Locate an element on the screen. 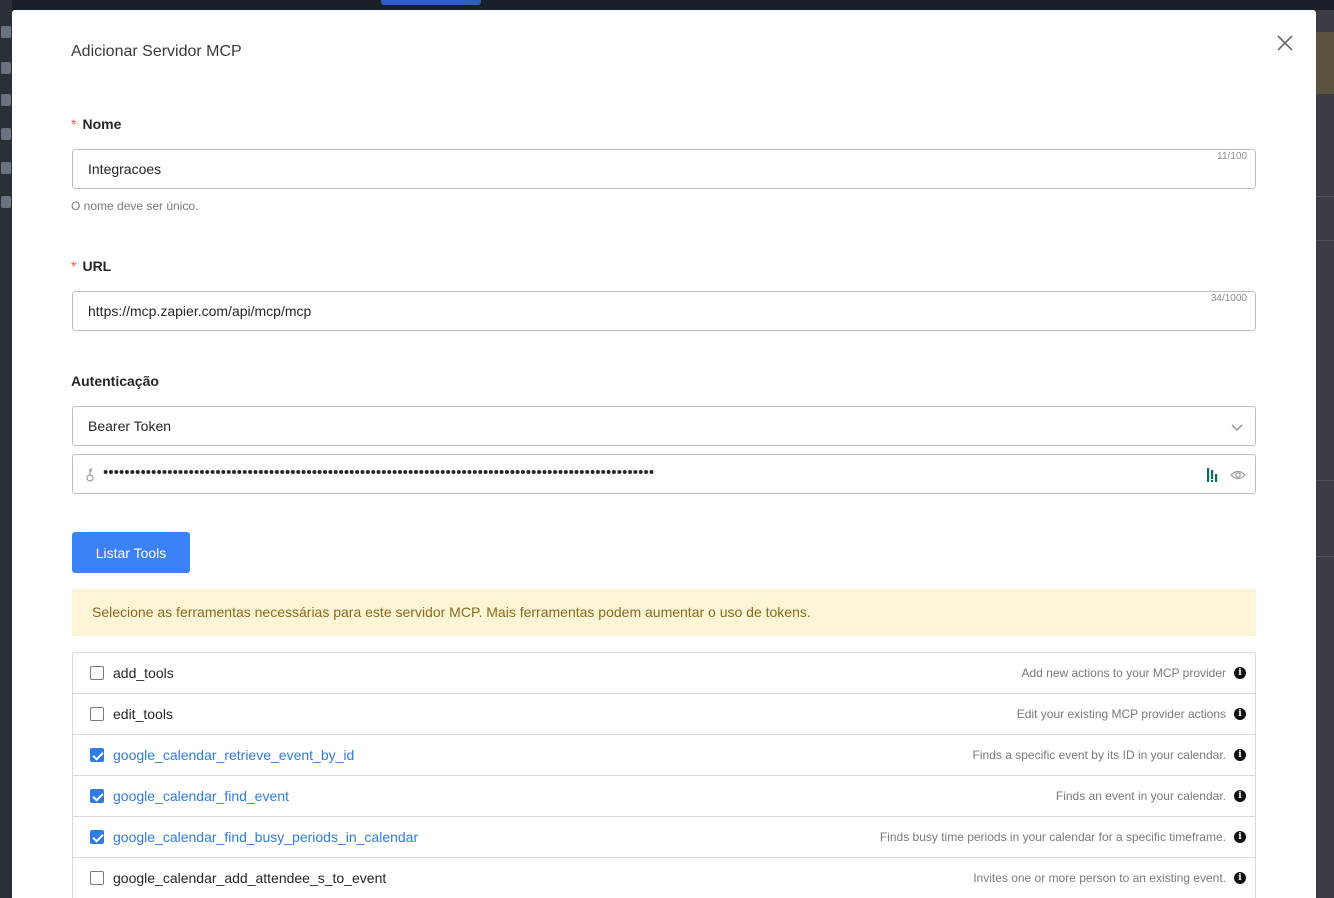 Image resolution: width=1334 pixels, height=898 pixels. close-button is located at coordinates (1285, 43).